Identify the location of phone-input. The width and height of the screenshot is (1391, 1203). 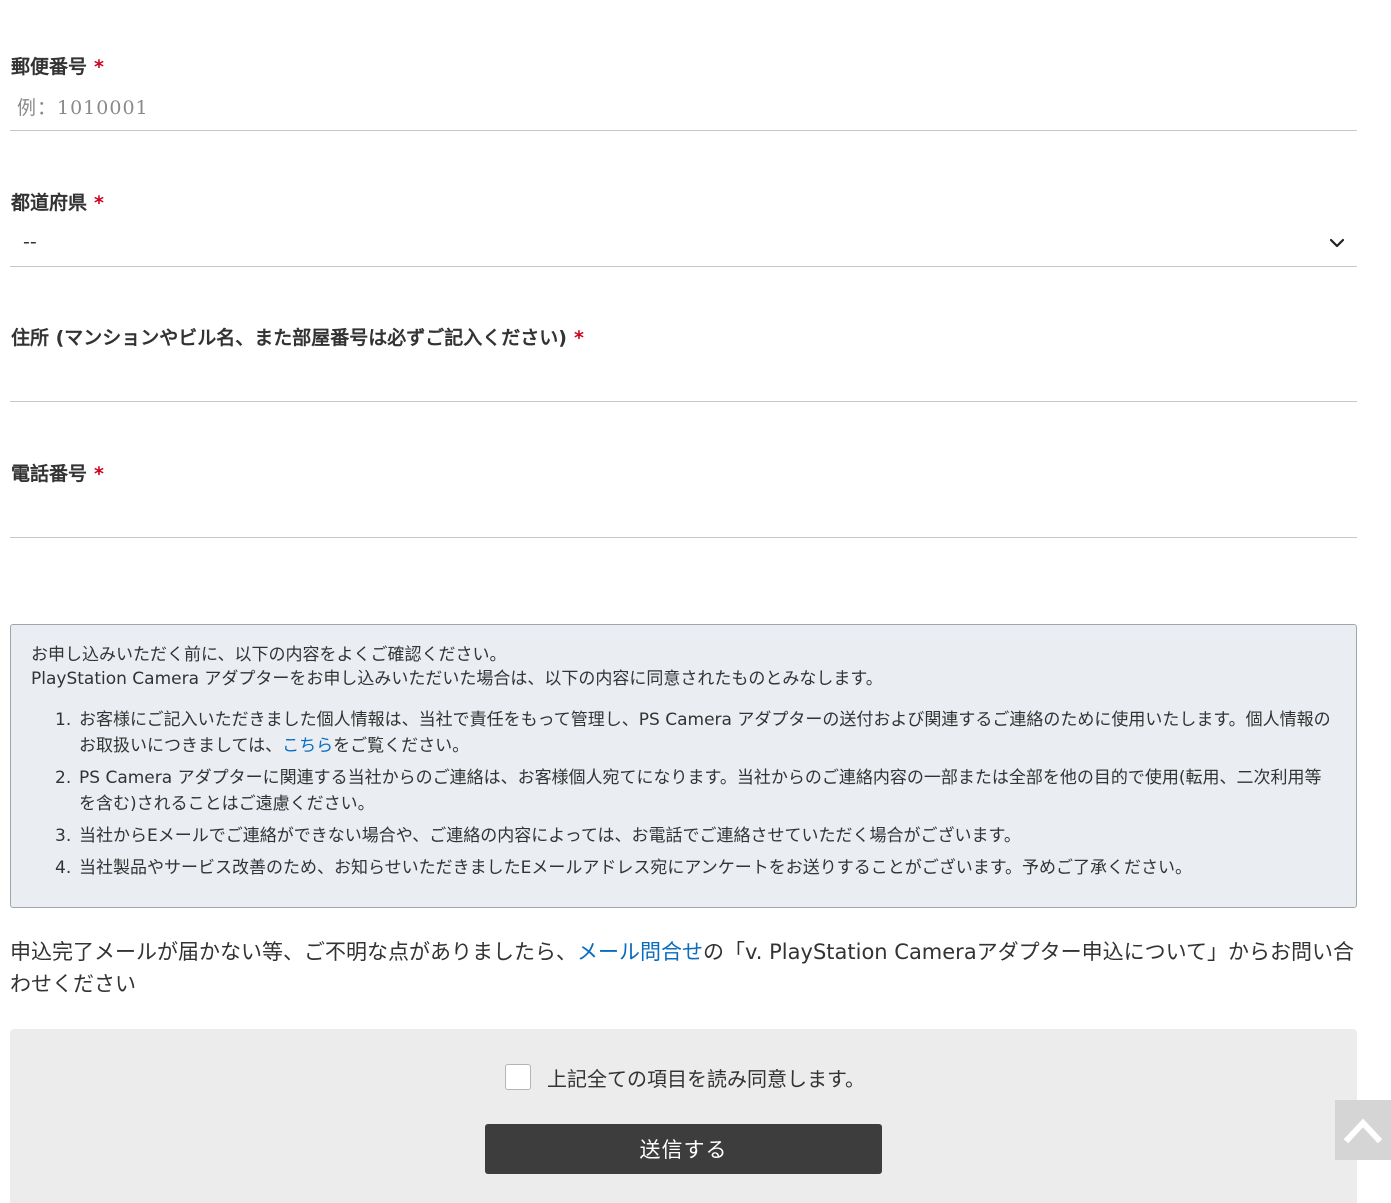
(683, 515).